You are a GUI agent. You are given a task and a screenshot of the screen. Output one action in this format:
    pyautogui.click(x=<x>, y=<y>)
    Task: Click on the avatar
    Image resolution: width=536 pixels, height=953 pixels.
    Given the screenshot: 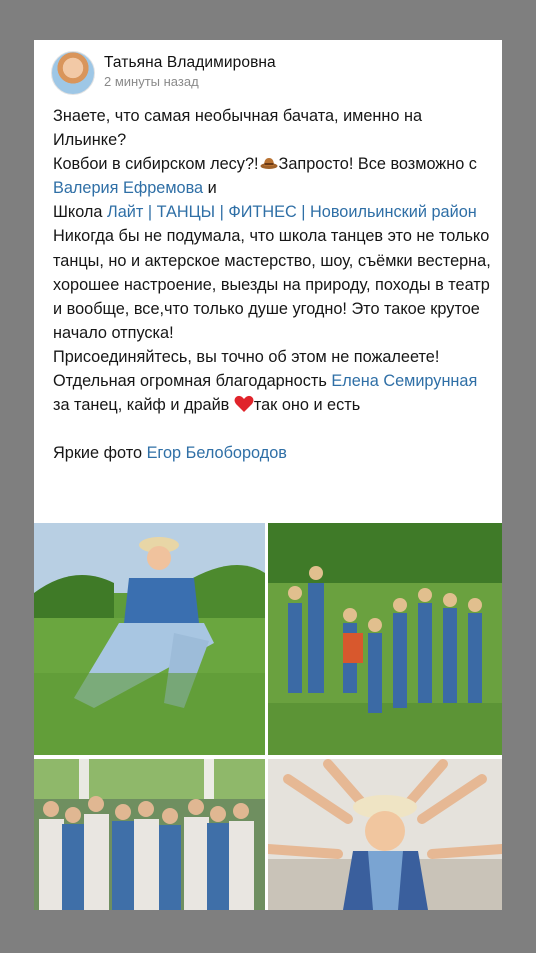 What is the action you would take?
    pyautogui.click(x=73, y=73)
    